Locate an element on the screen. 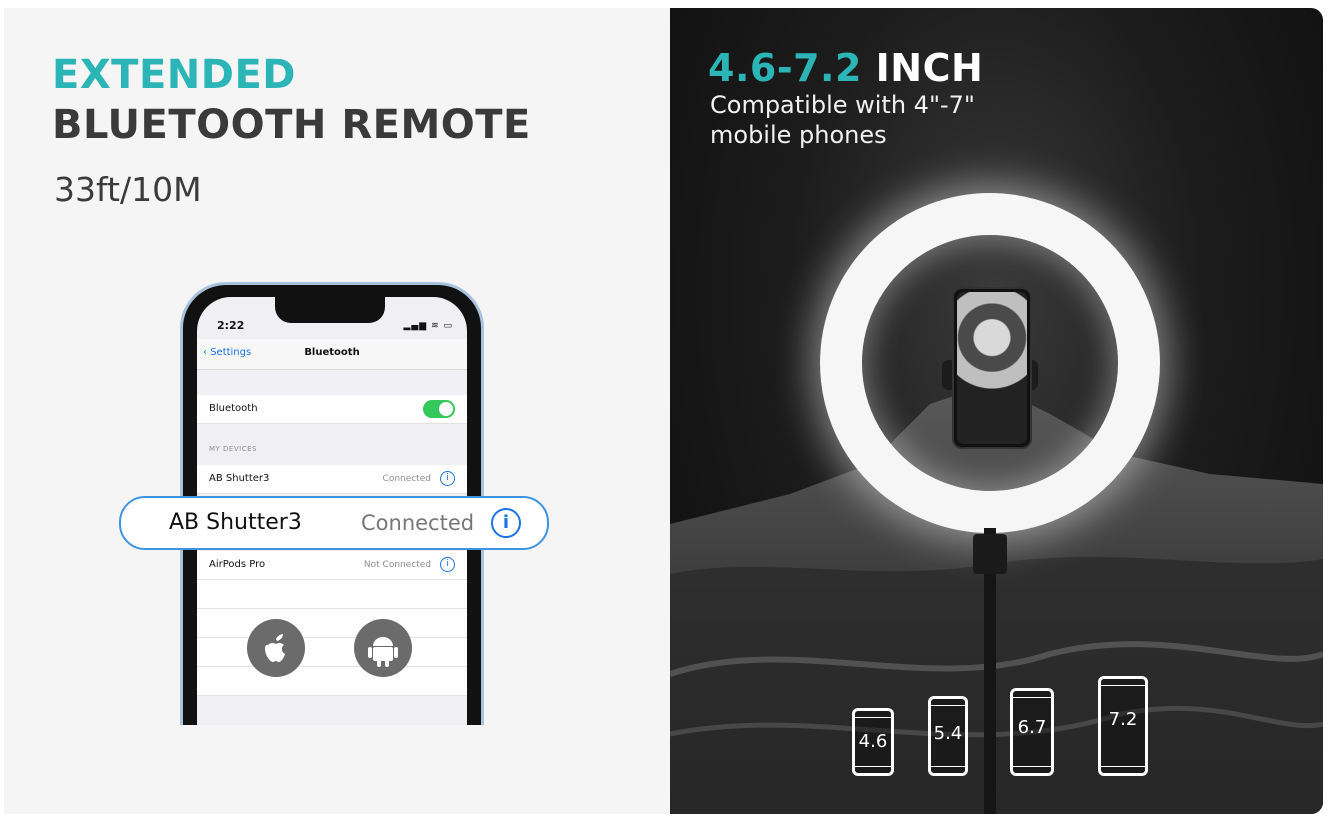 The height and width of the screenshot is (818, 1329). bluetooth-row-label: Bluetooth is located at coordinates (233, 408).